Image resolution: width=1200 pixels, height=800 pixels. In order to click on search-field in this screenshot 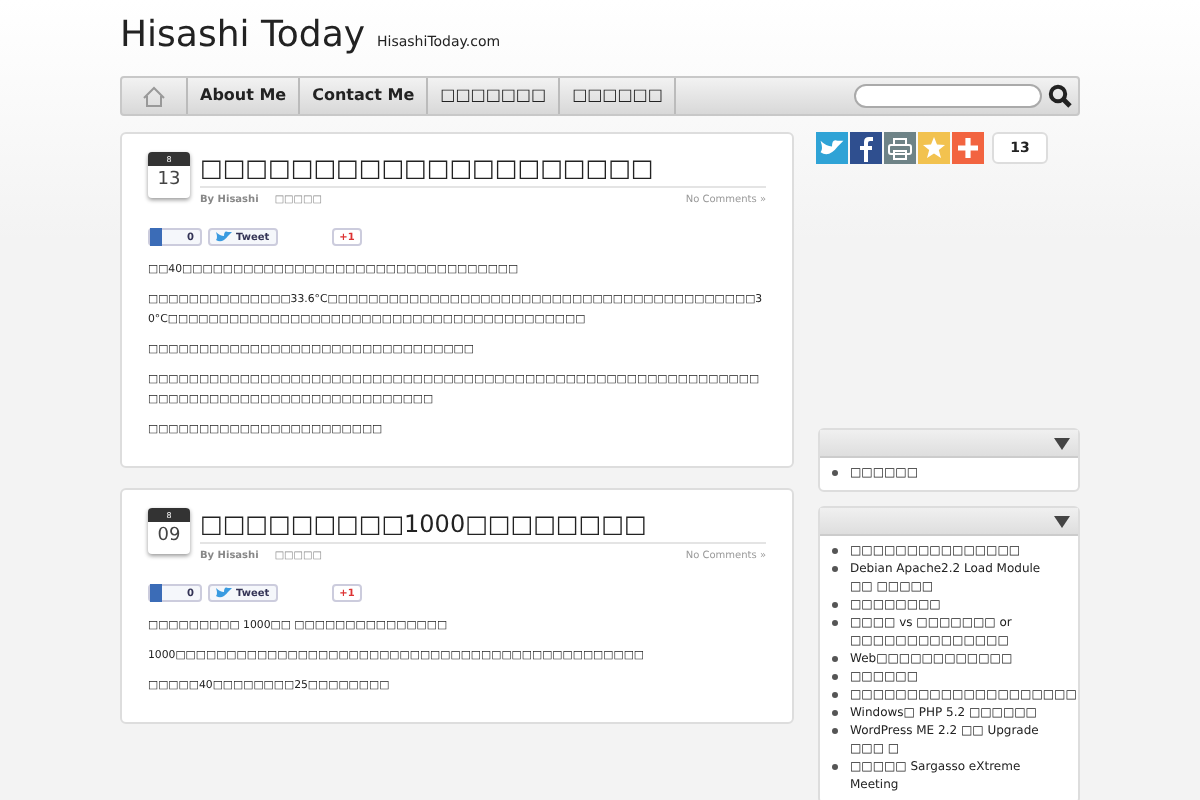, I will do `click(948, 96)`.